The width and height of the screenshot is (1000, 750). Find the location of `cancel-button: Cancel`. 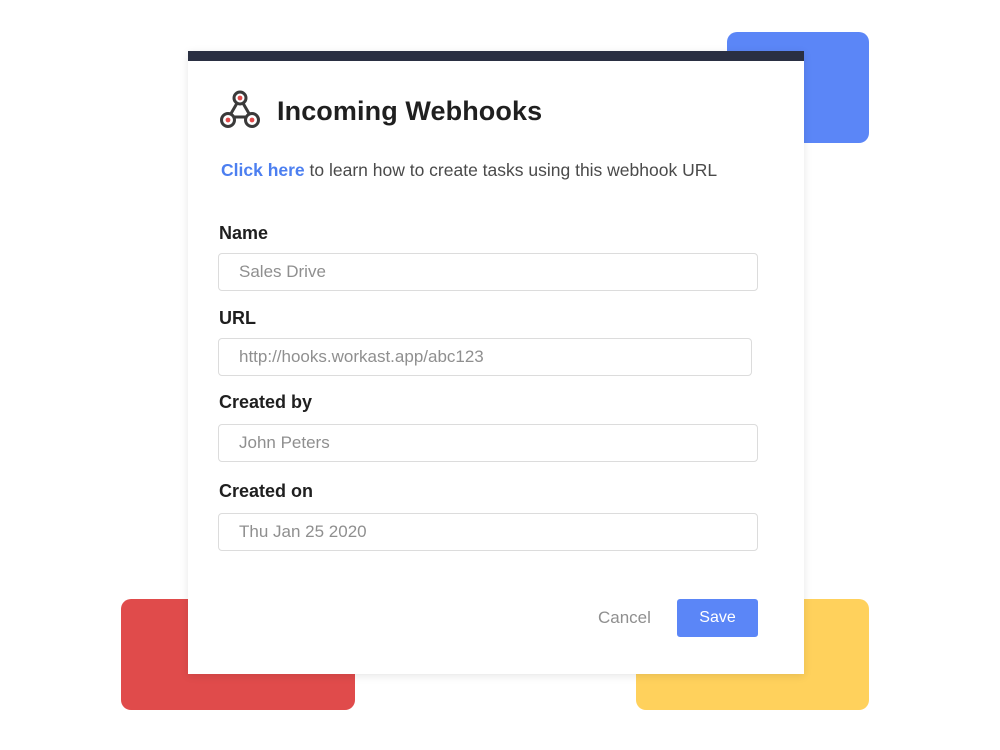

cancel-button: Cancel is located at coordinates (624, 618).